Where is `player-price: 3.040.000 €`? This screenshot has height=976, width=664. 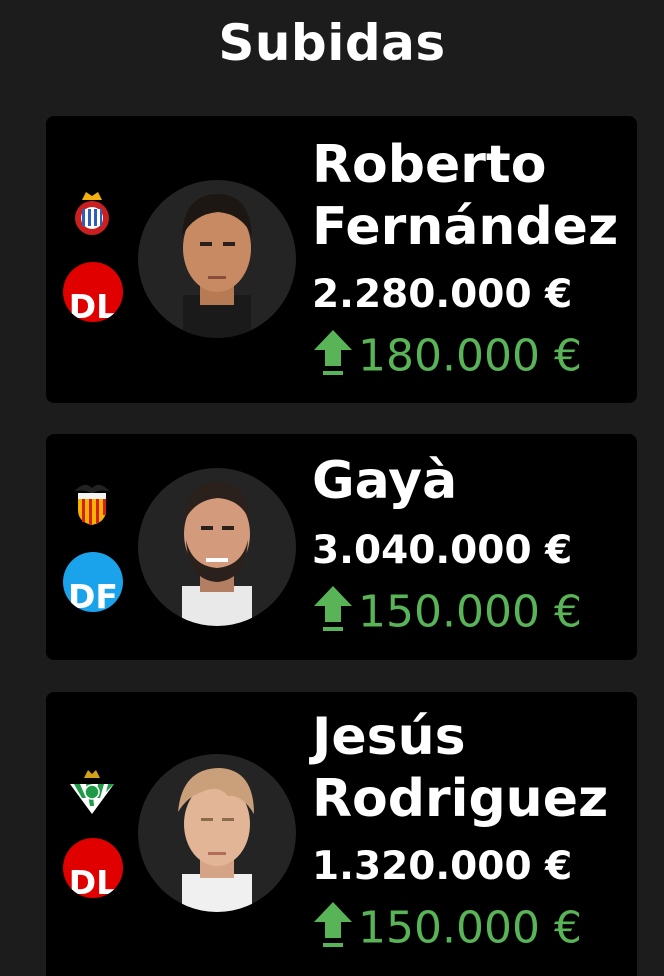 player-price: 3.040.000 € is located at coordinates (442, 550).